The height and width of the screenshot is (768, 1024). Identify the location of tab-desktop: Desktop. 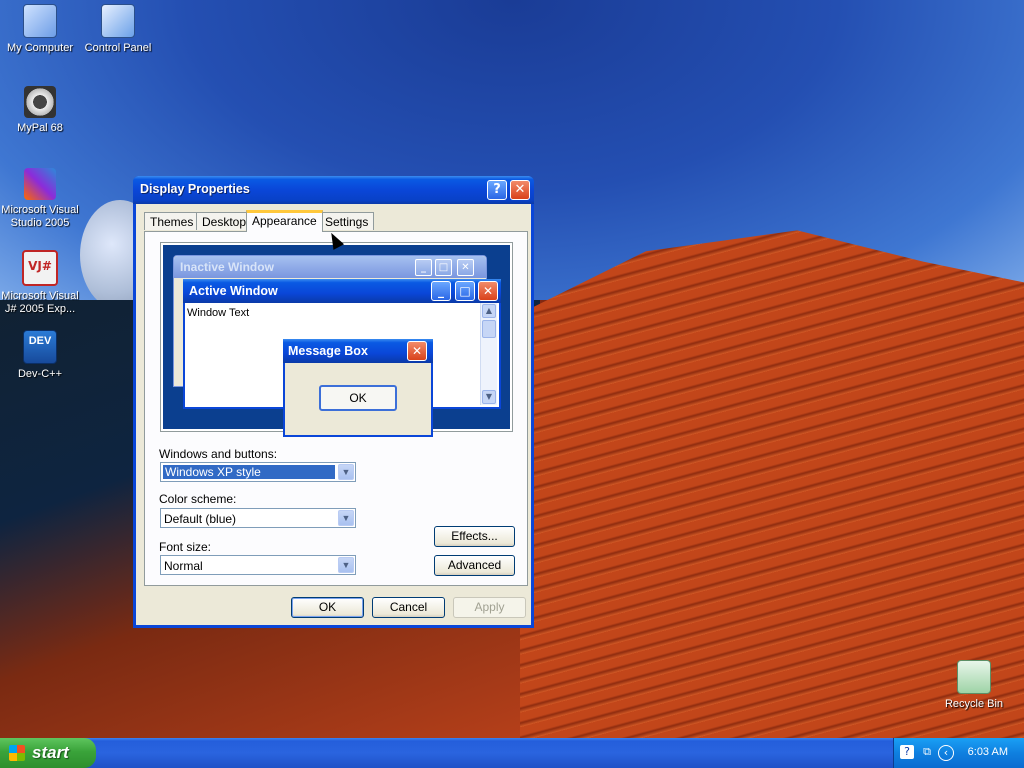
(224, 221).